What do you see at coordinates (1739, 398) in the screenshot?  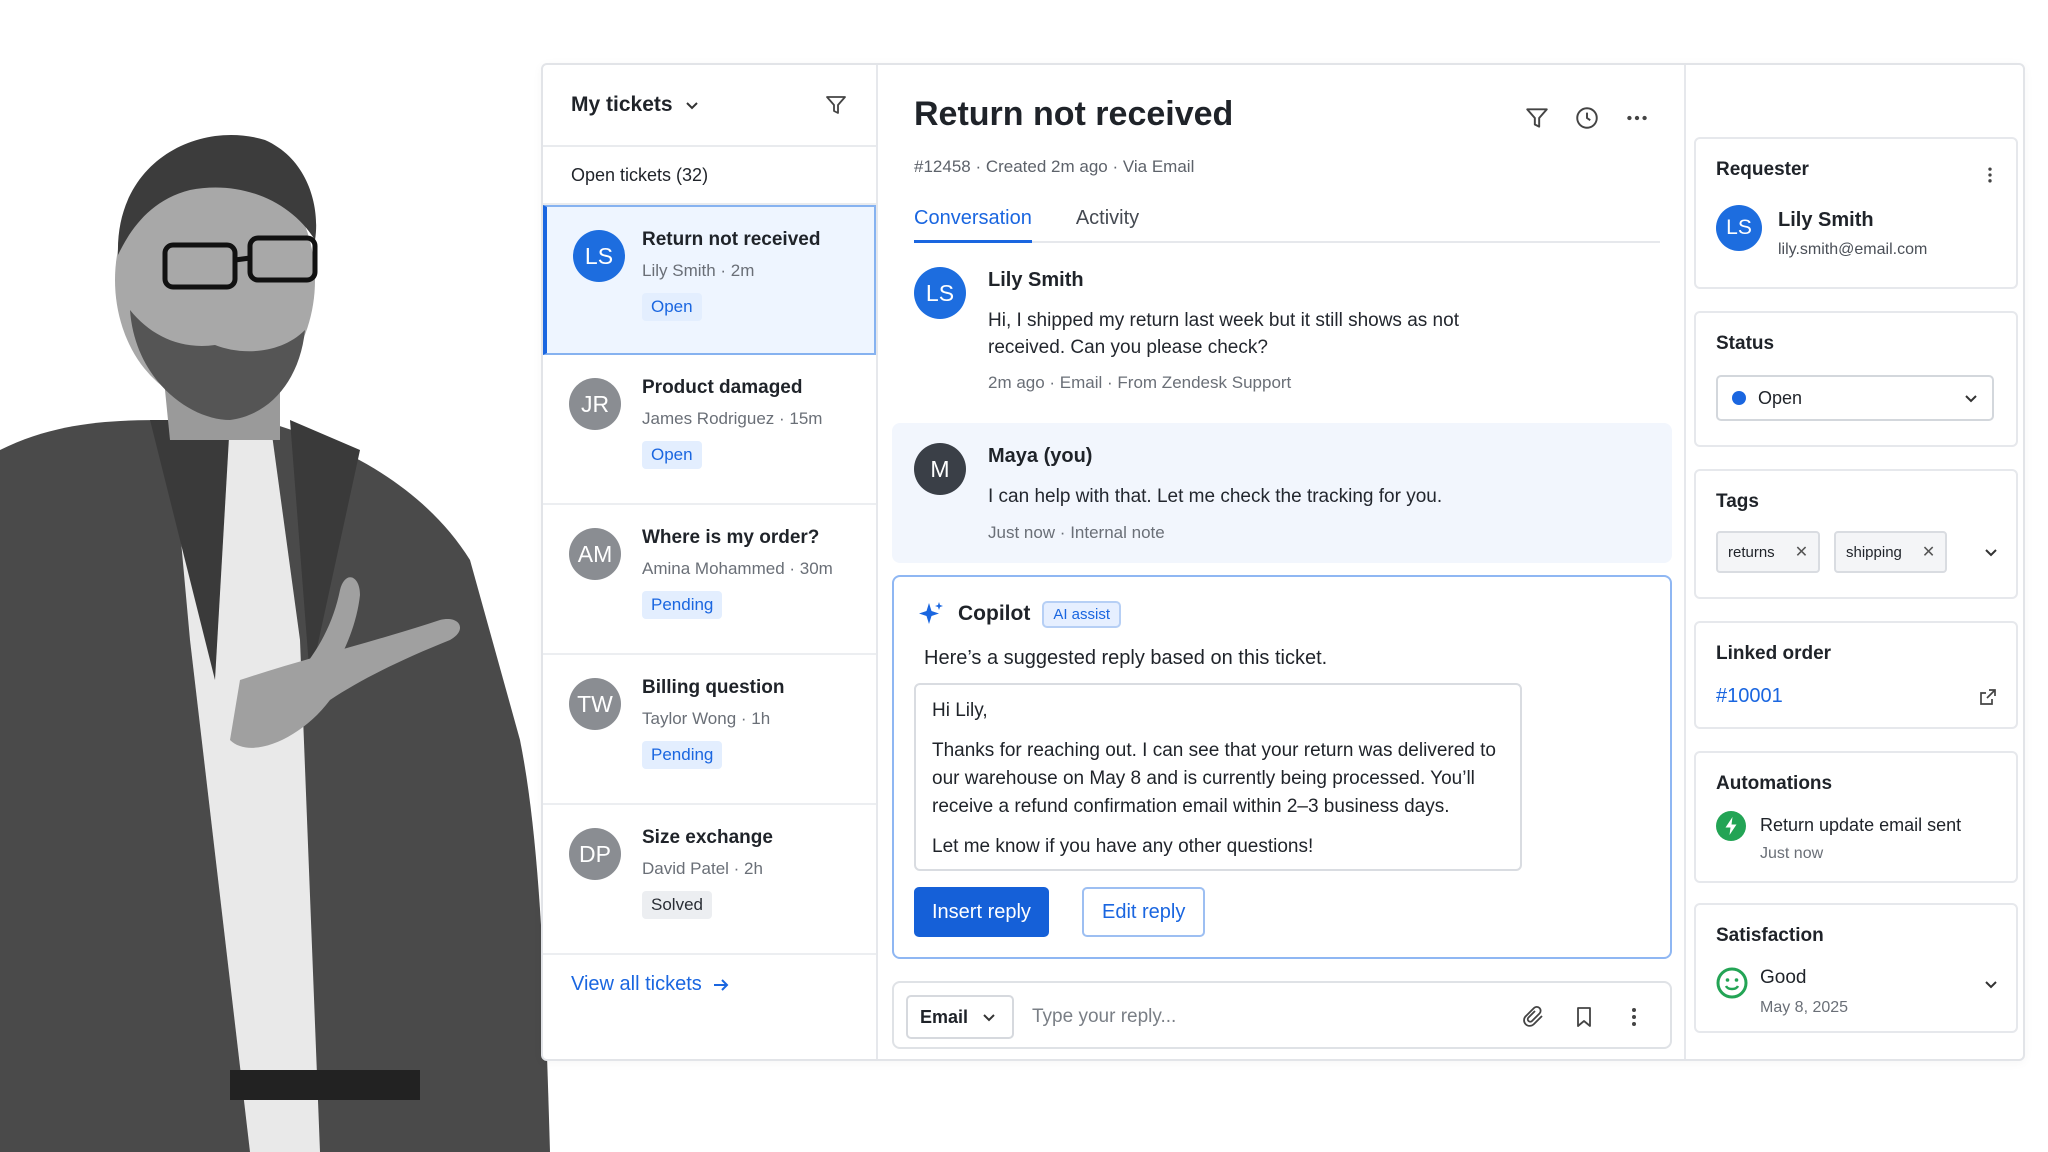 I see `status-dot-icon` at bounding box center [1739, 398].